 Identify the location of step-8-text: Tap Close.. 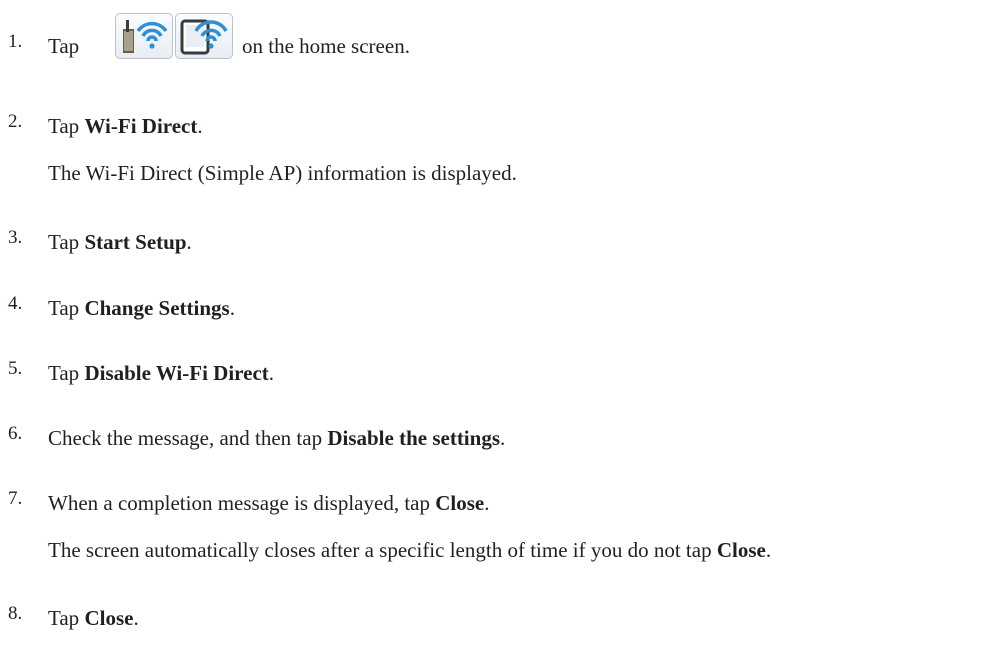
(93, 618).